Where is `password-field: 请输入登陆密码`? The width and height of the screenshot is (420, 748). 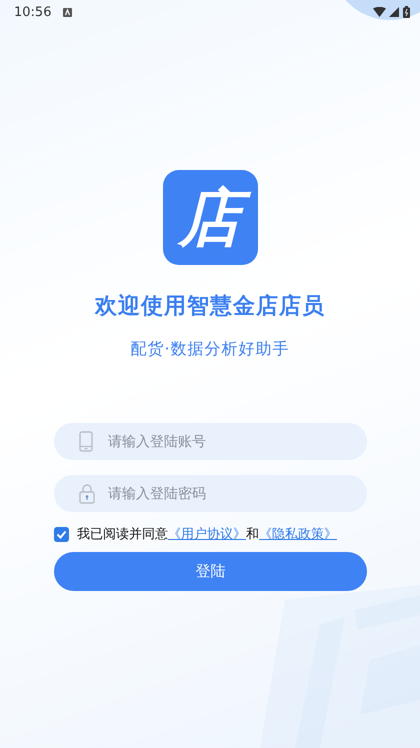 password-field: 请输入登陆密码 is located at coordinates (210, 493).